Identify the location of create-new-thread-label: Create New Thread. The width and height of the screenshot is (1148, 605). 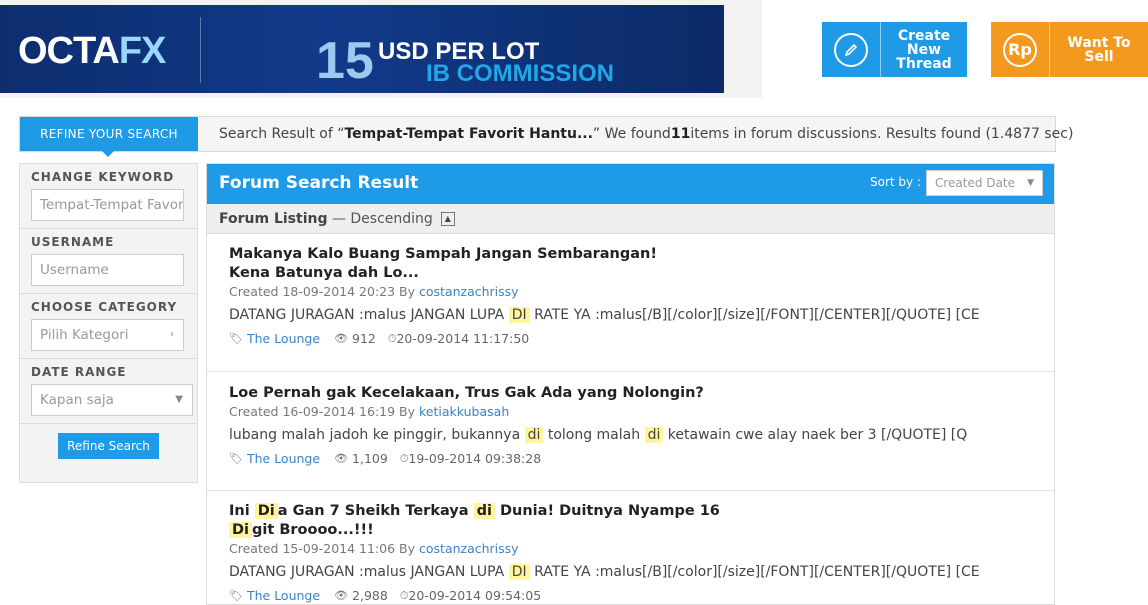
(924, 49).